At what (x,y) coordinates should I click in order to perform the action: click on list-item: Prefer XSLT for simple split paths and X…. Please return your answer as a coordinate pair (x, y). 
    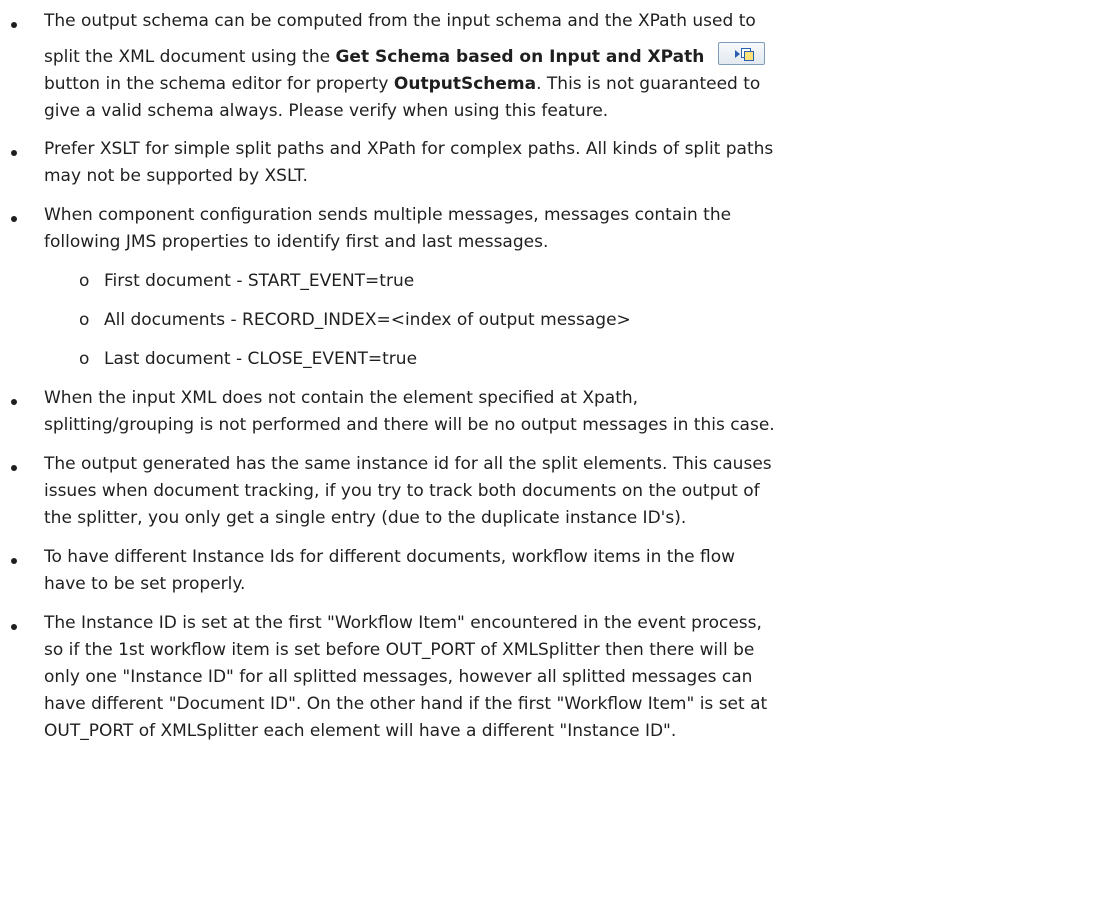
    Looking at the image, I should click on (543, 163).